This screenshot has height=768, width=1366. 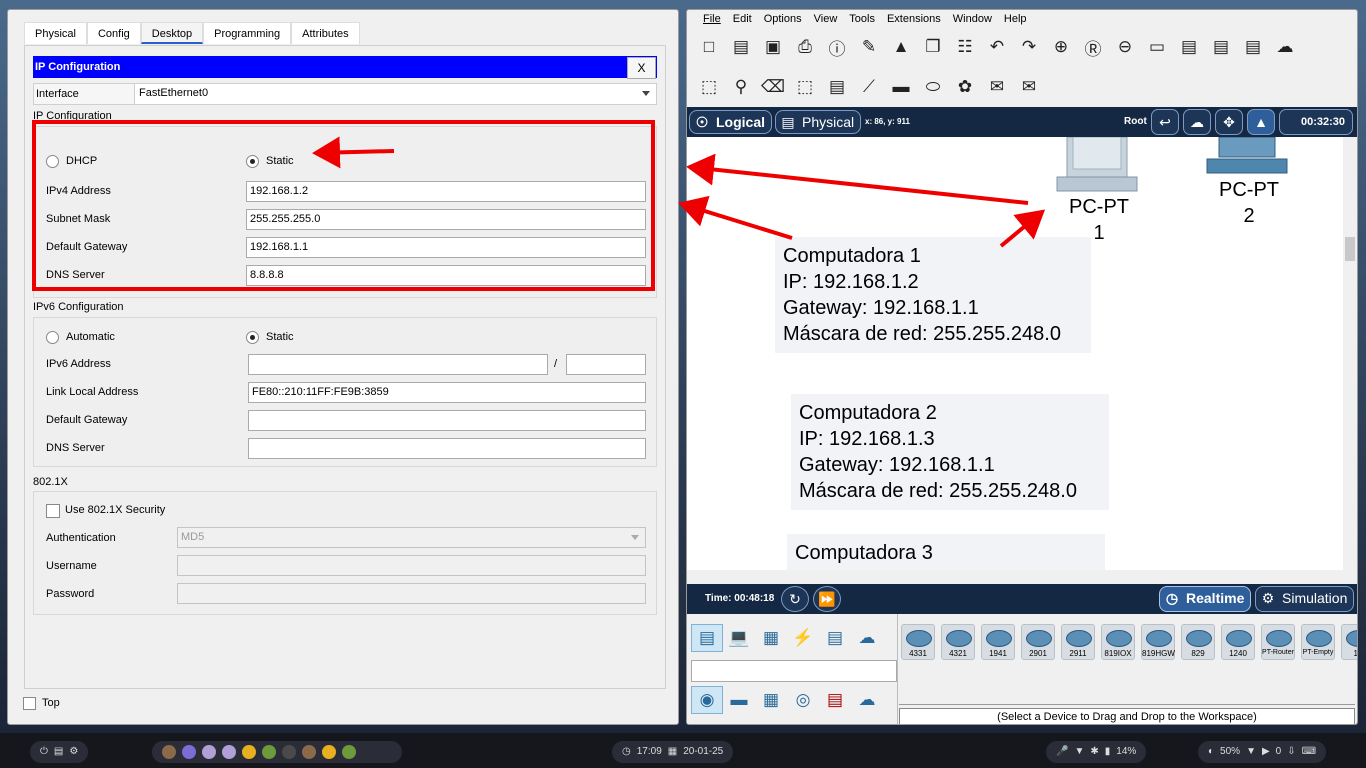 What do you see at coordinates (1079, 752) in the screenshot?
I see `wifi-icon: ▼` at bounding box center [1079, 752].